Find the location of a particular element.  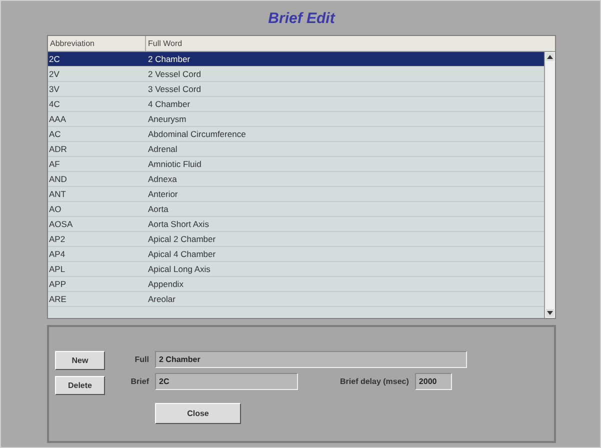

list-row: ARE Areolar is located at coordinates (296, 299).